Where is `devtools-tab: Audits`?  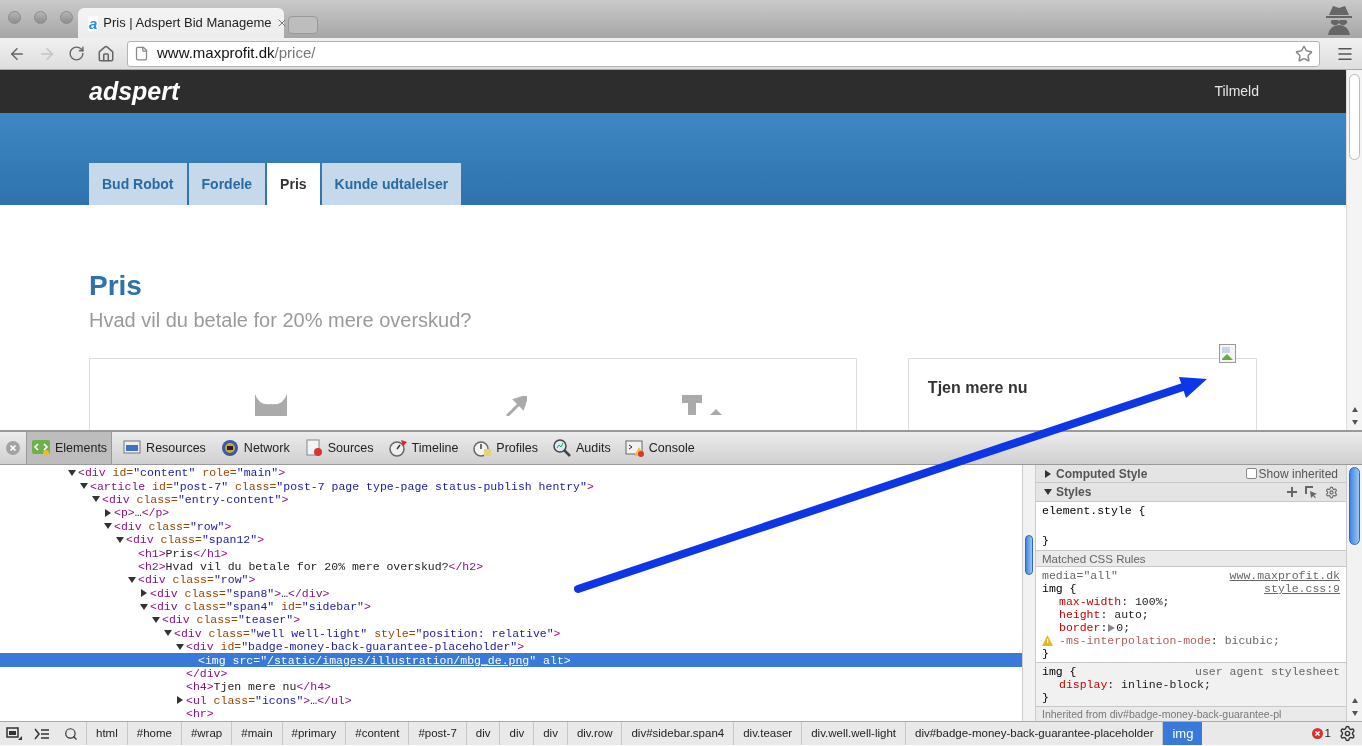
devtools-tab: Audits is located at coordinates (581, 448).